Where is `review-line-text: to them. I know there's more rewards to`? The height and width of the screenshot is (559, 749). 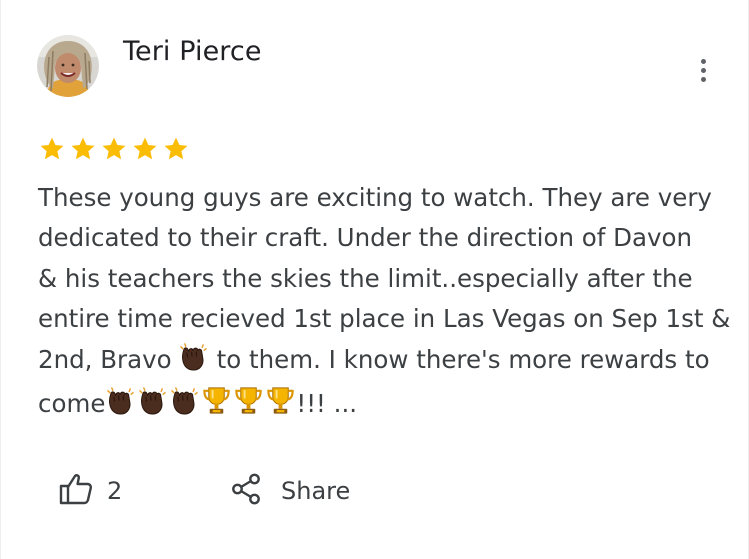
review-line-text: to them. I know there's more rewards to is located at coordinates (463, 359).